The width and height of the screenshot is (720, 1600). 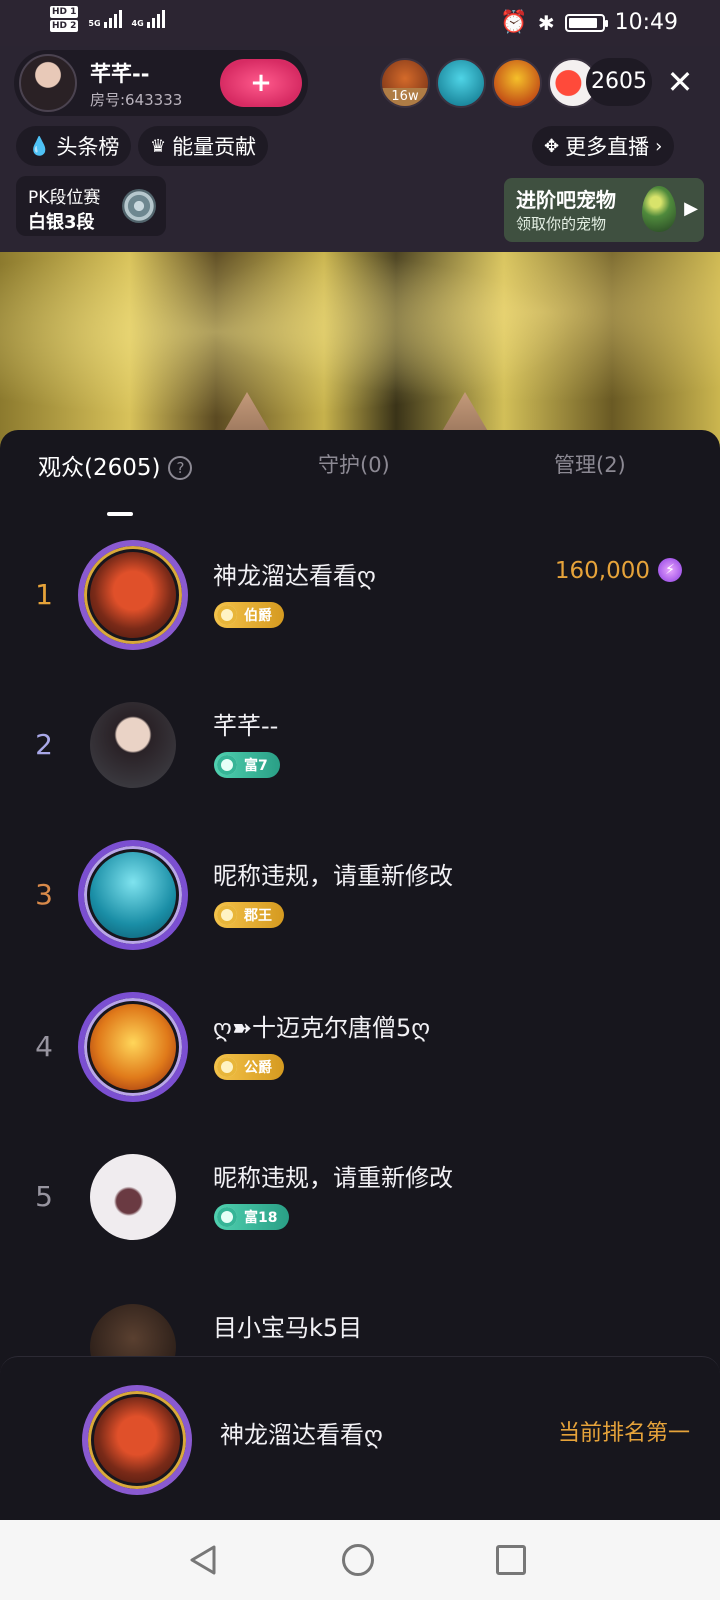 What do you see at coordinates (511, 1560) in the screenshot?
I see `recents-icon` at bounding box center [511, 1560].